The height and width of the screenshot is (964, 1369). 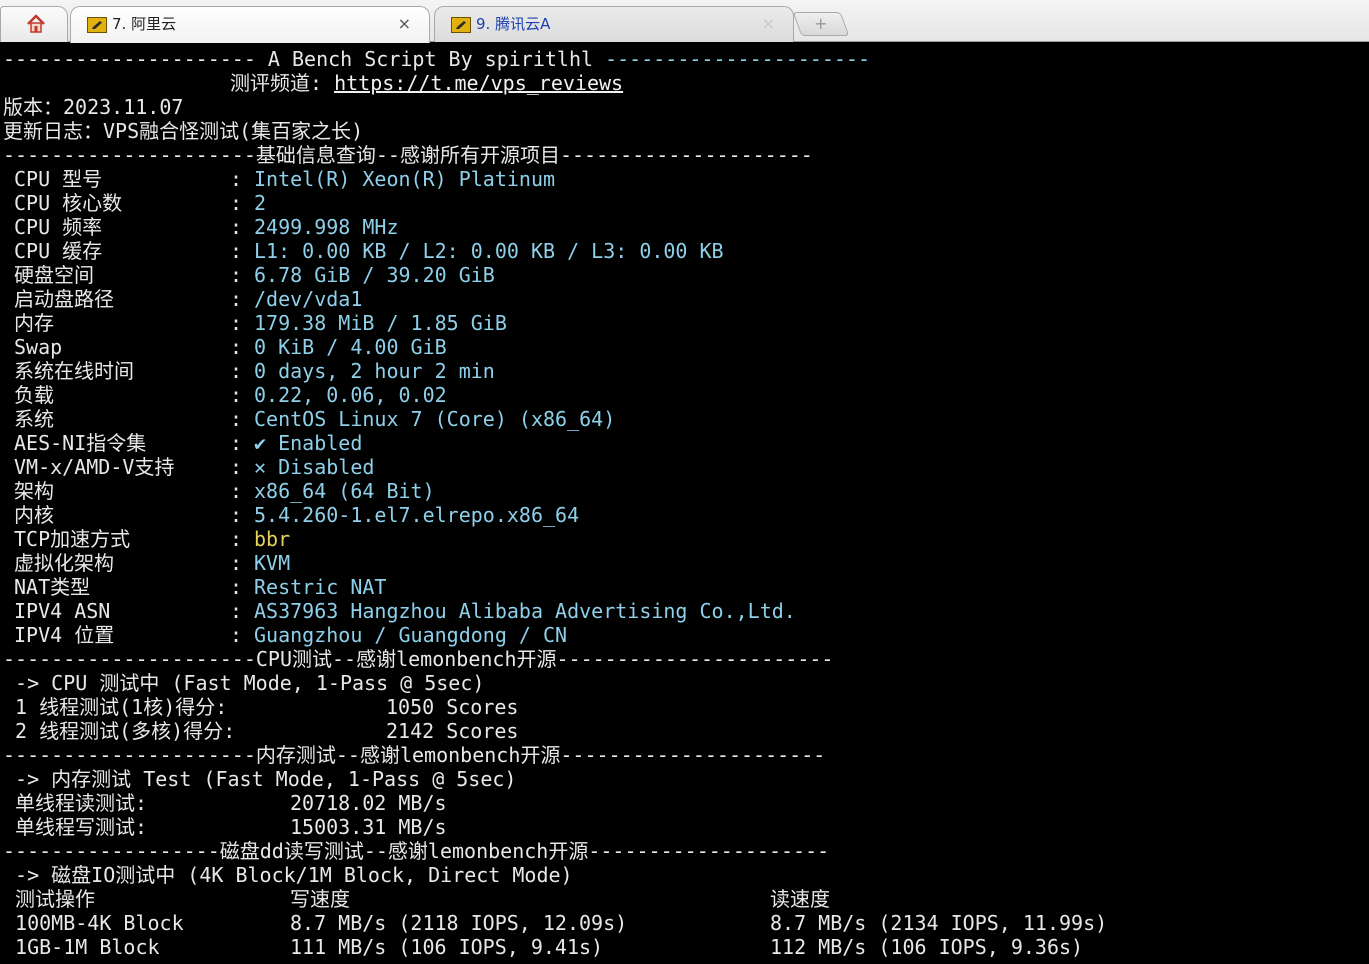 I want to click on disk-row-op: 1GB-1M Block, so click(x=81, y=947).